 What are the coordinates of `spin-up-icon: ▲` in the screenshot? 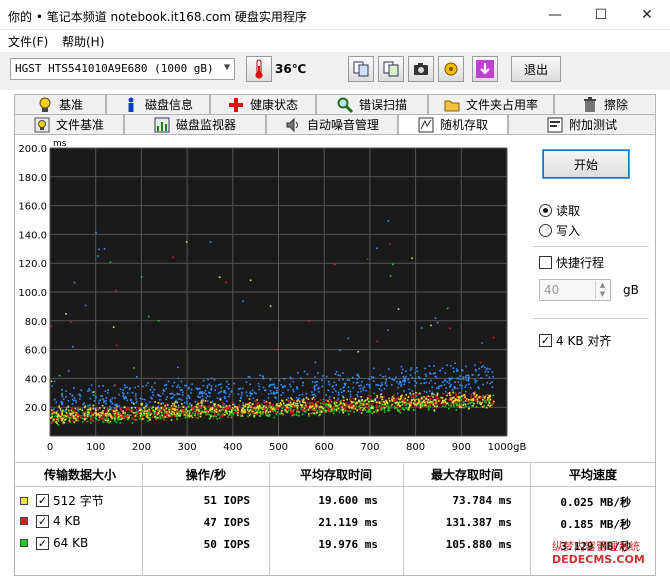 It's located at (602, 285).